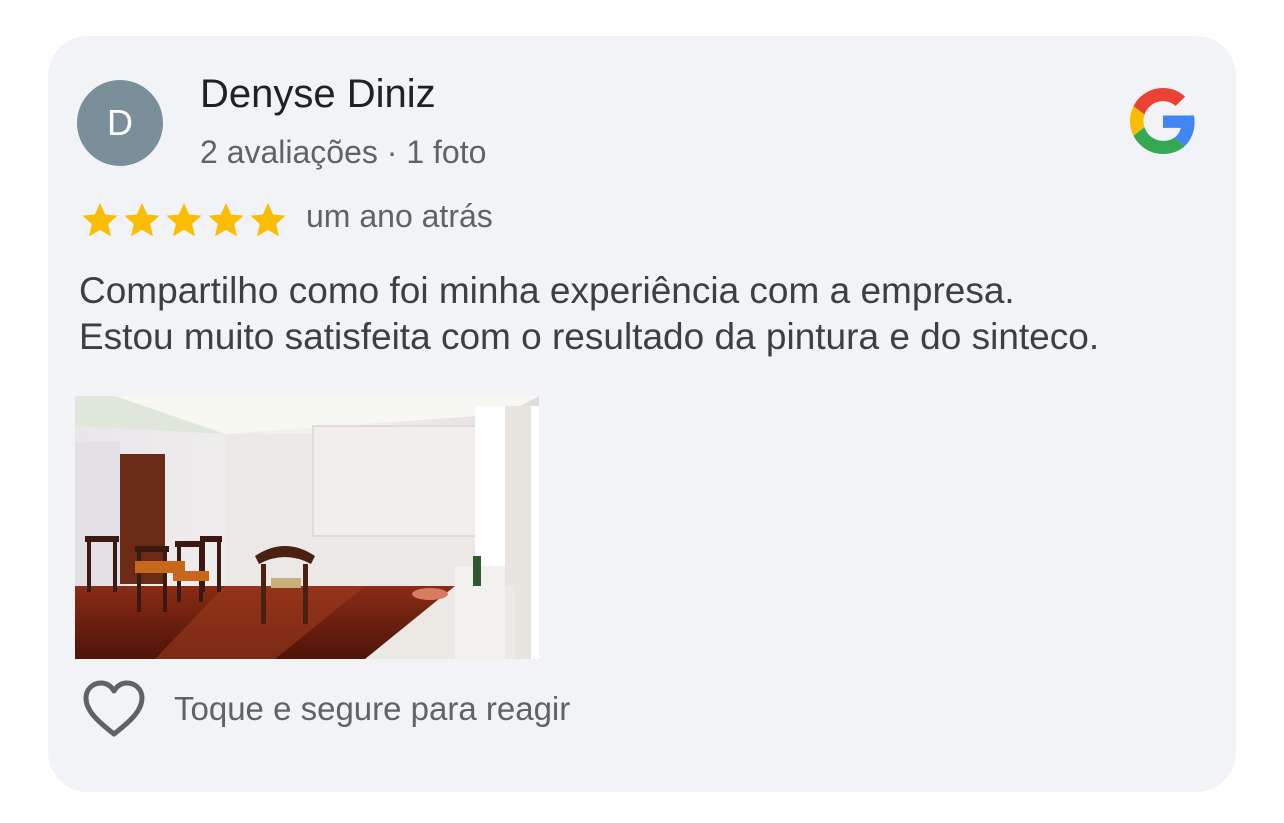 This screenshot has height=823, width=1284. I want to click on rating-stars, so click(184, 221).